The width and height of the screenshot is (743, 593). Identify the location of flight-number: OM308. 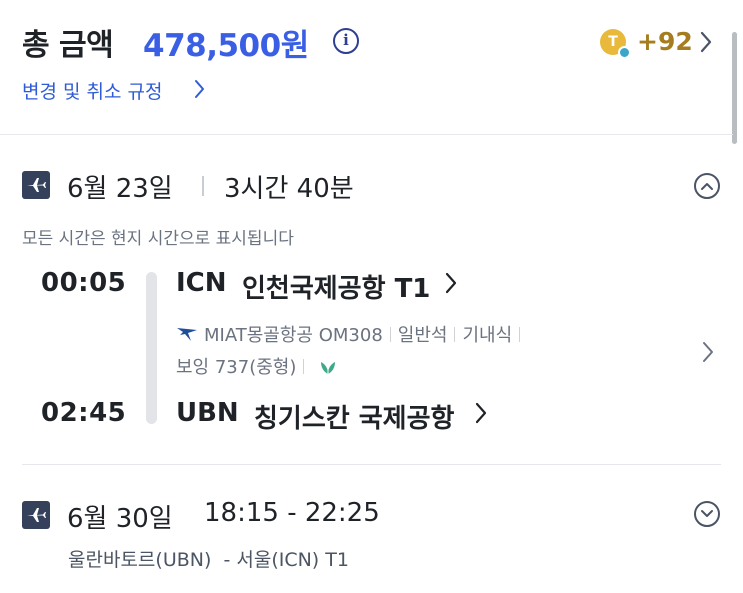
(350, 335).